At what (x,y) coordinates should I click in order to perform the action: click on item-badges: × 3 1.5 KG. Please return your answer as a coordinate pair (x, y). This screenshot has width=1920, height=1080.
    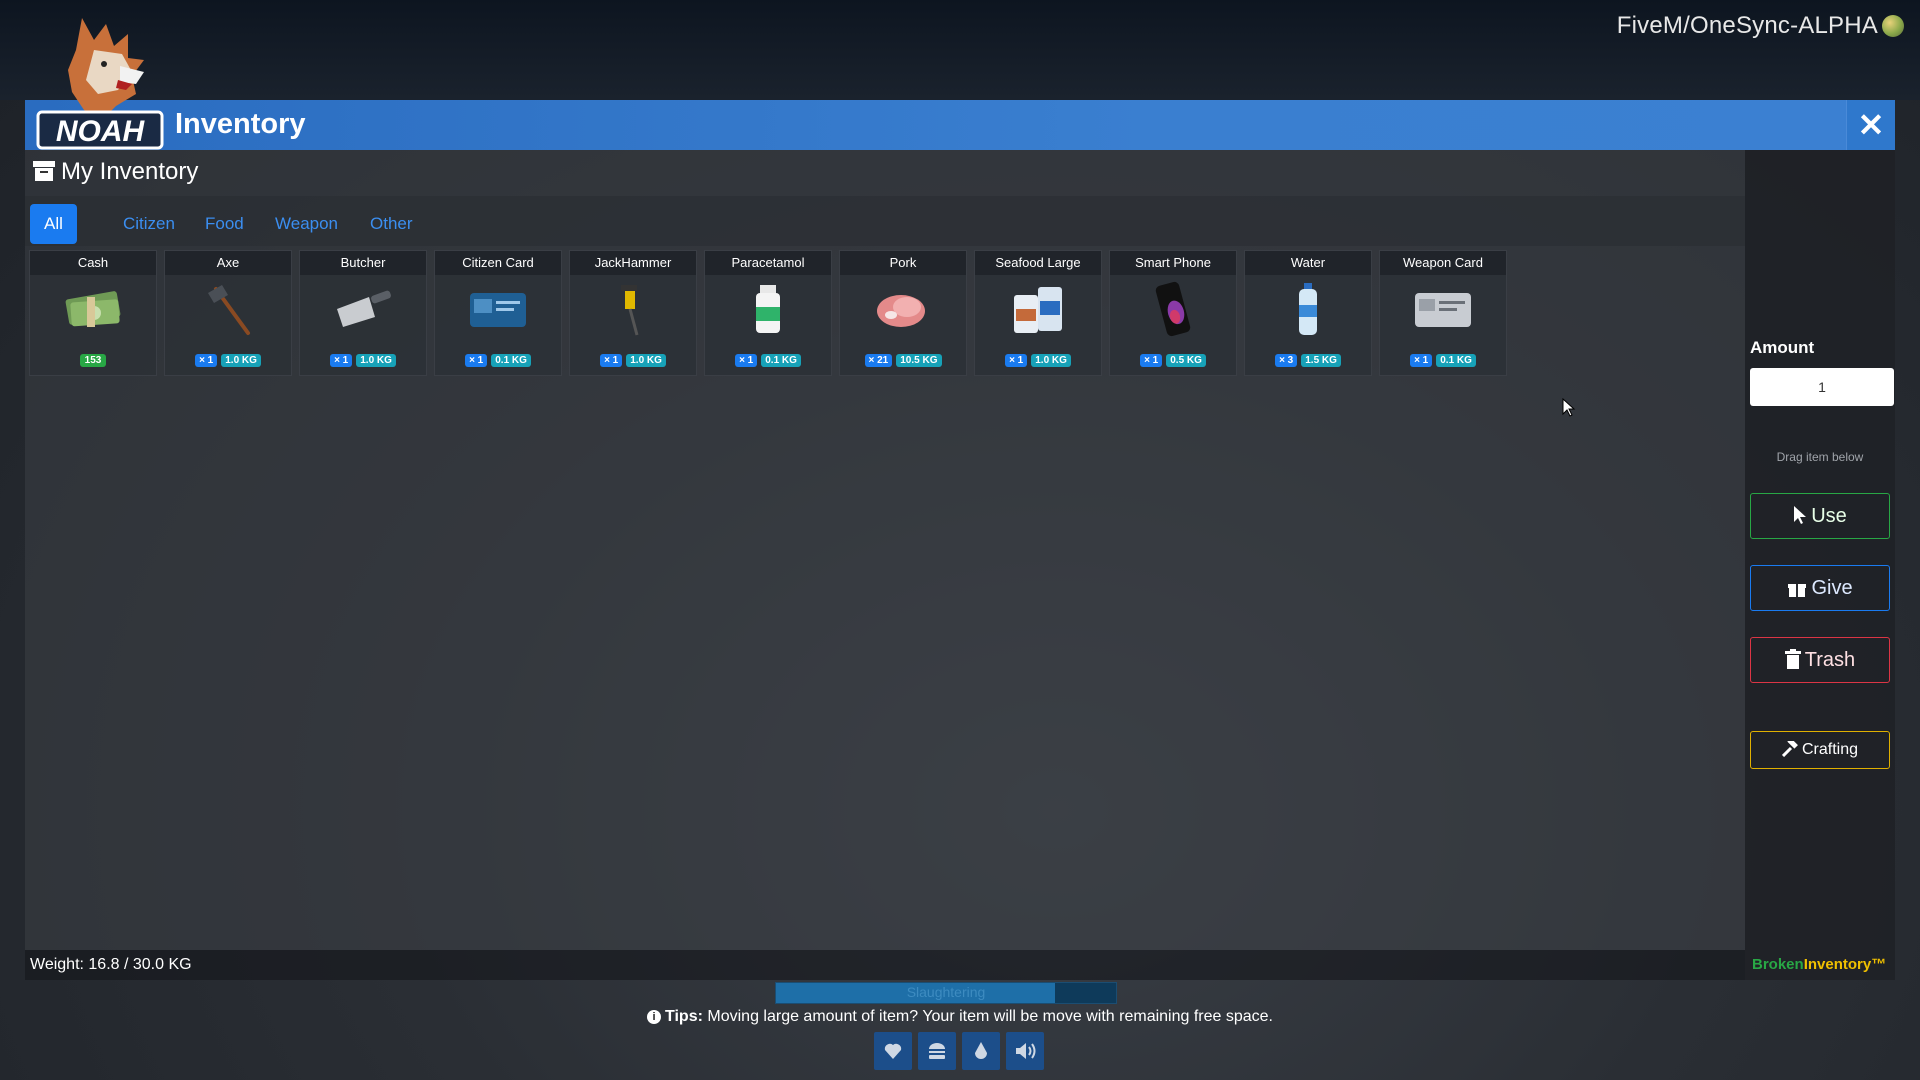
    Looking at the image, I should click on (1308, 360).